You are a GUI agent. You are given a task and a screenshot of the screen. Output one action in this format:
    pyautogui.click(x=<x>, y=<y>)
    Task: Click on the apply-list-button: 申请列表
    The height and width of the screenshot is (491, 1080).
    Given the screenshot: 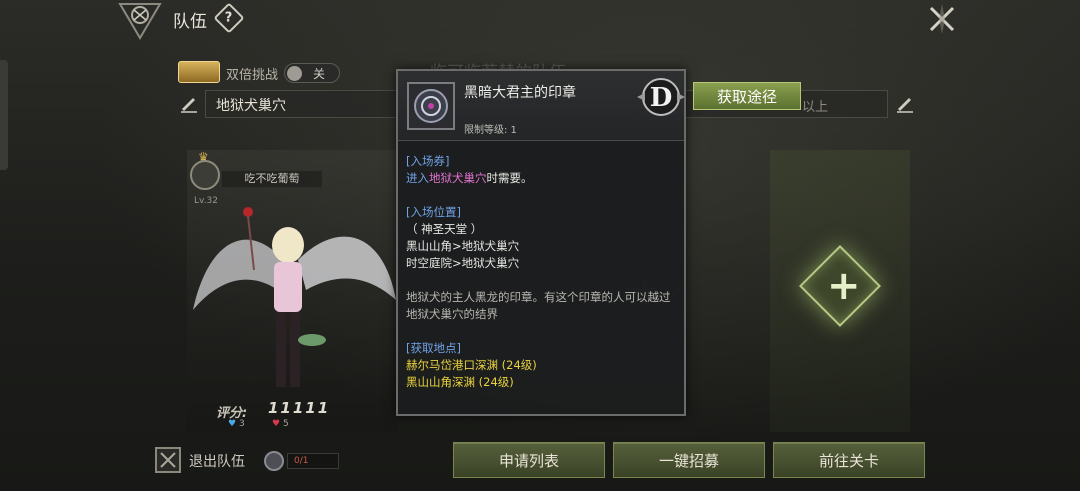 What is the action you would take?
    pyautogui.click(x=529, y=460)
    